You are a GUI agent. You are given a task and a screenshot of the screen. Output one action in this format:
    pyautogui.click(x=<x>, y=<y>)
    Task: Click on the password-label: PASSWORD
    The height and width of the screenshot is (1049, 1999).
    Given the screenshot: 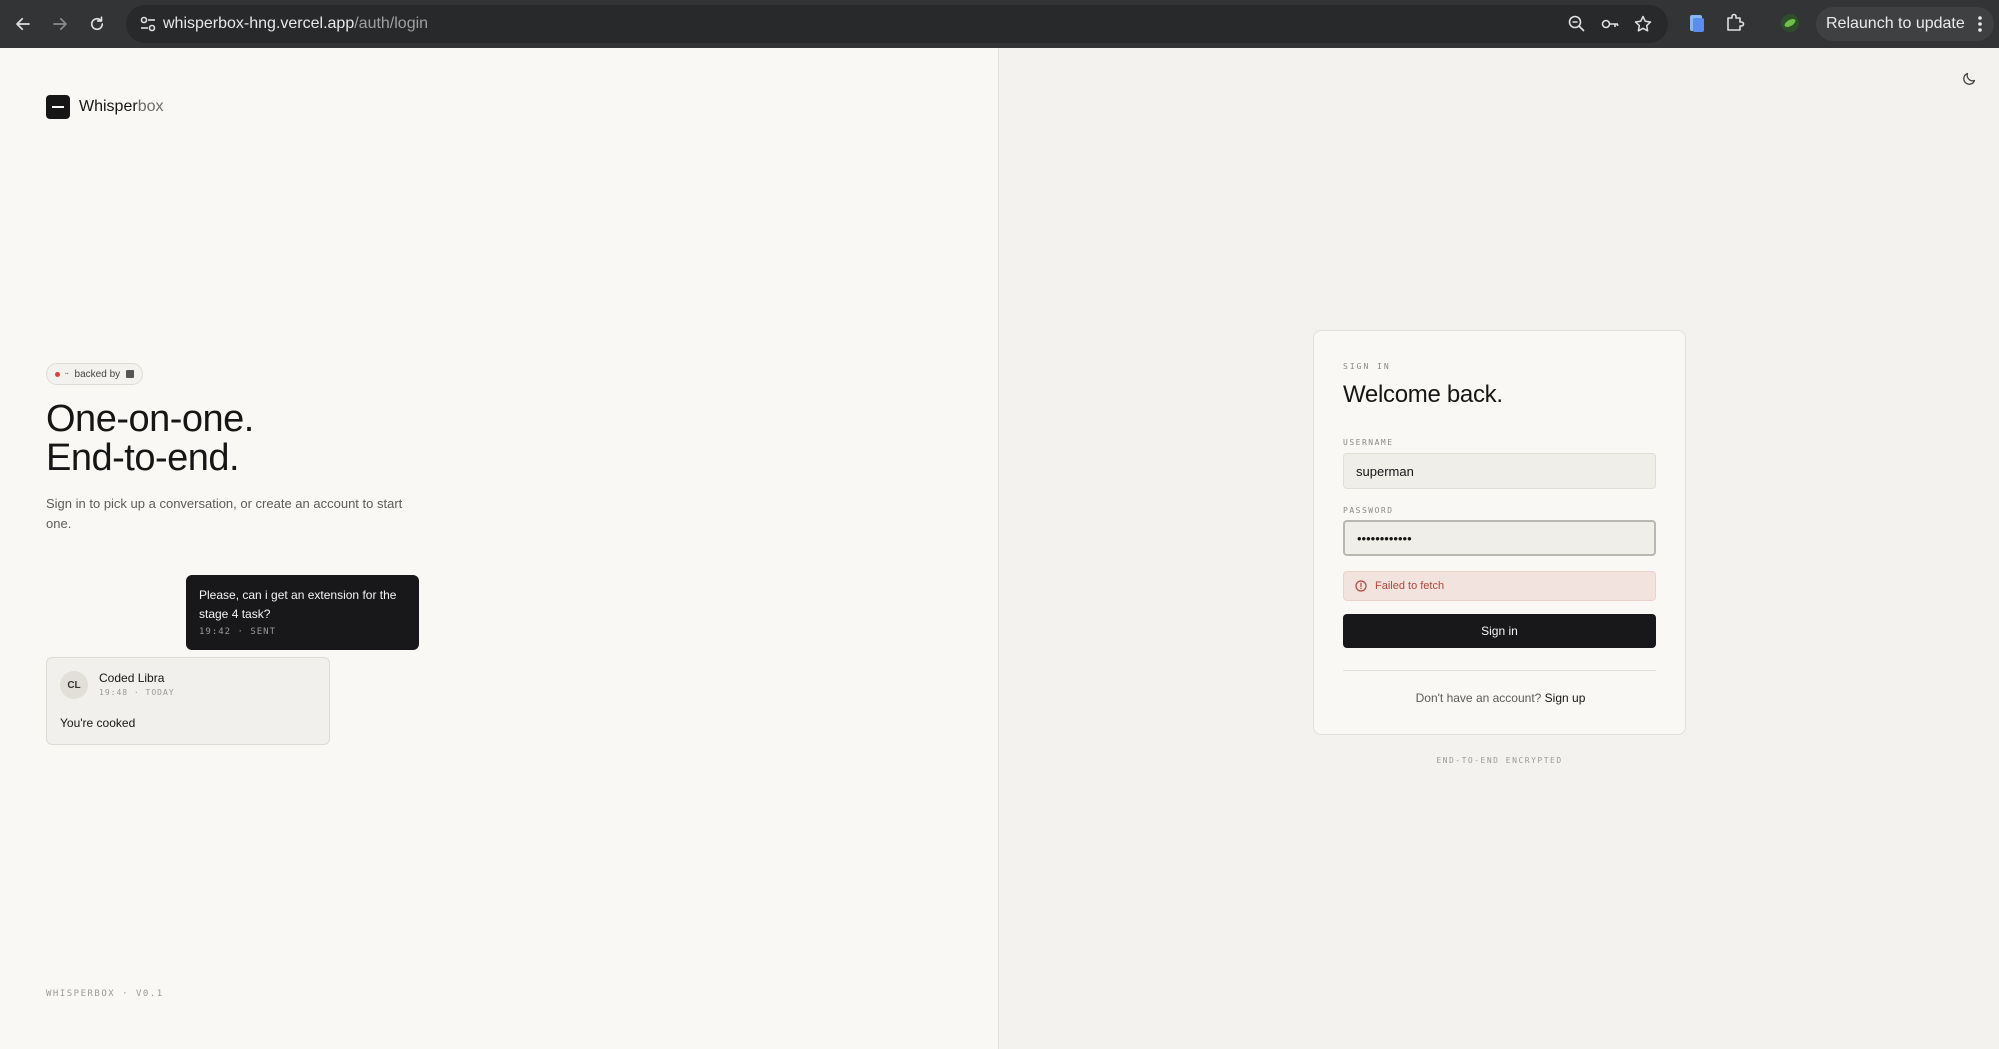 What is the action you would take?
    pyautogui.click(x=1368, y=510)
    